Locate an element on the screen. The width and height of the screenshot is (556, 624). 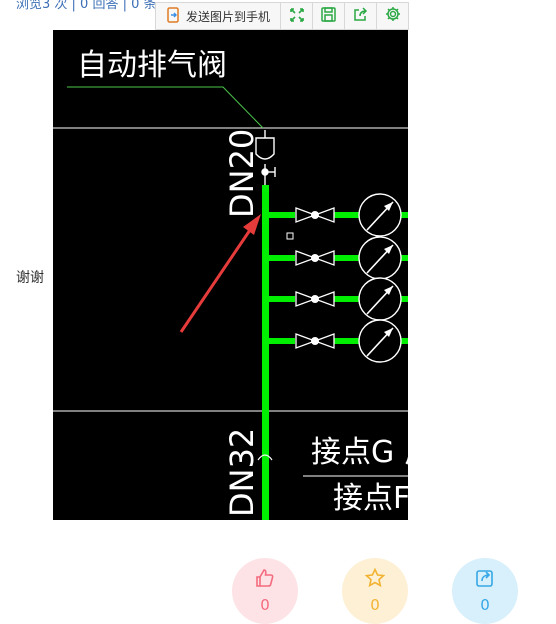
send-to-phone-button: 发送图片到手机 is located at coordinates (219, 16).